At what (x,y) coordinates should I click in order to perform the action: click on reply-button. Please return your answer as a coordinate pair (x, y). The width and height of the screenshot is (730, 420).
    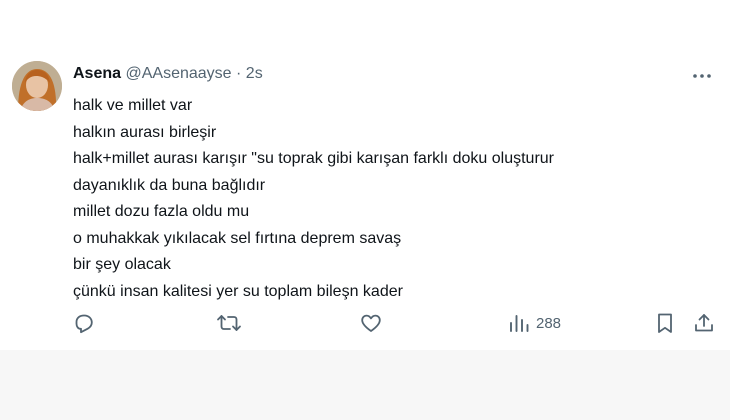
    Looking at the image, I should click on (84, 323).